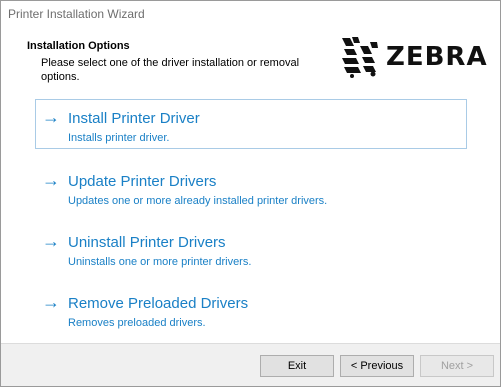  I want to click on wizard-footer: Exit < Previous Next >, so click(250, 364).